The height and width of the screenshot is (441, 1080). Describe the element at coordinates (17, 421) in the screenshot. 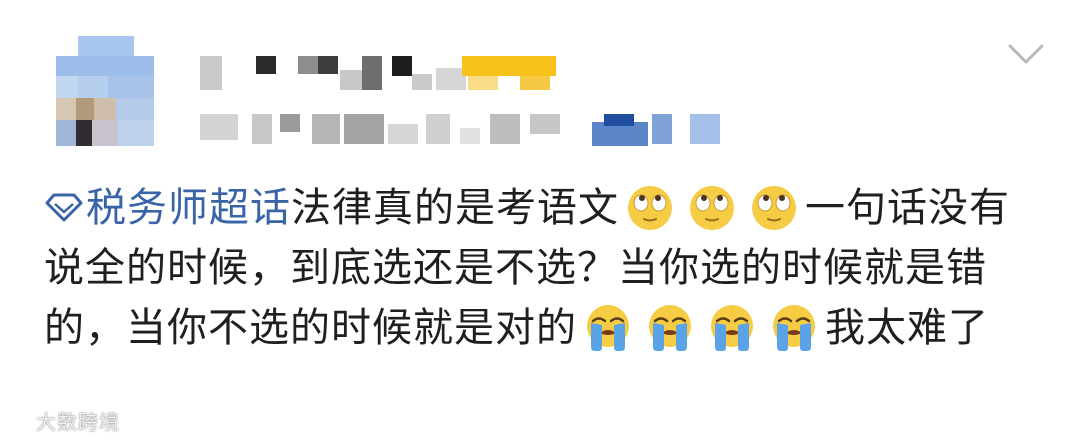

I see `watermark-logo-icon` at that location.